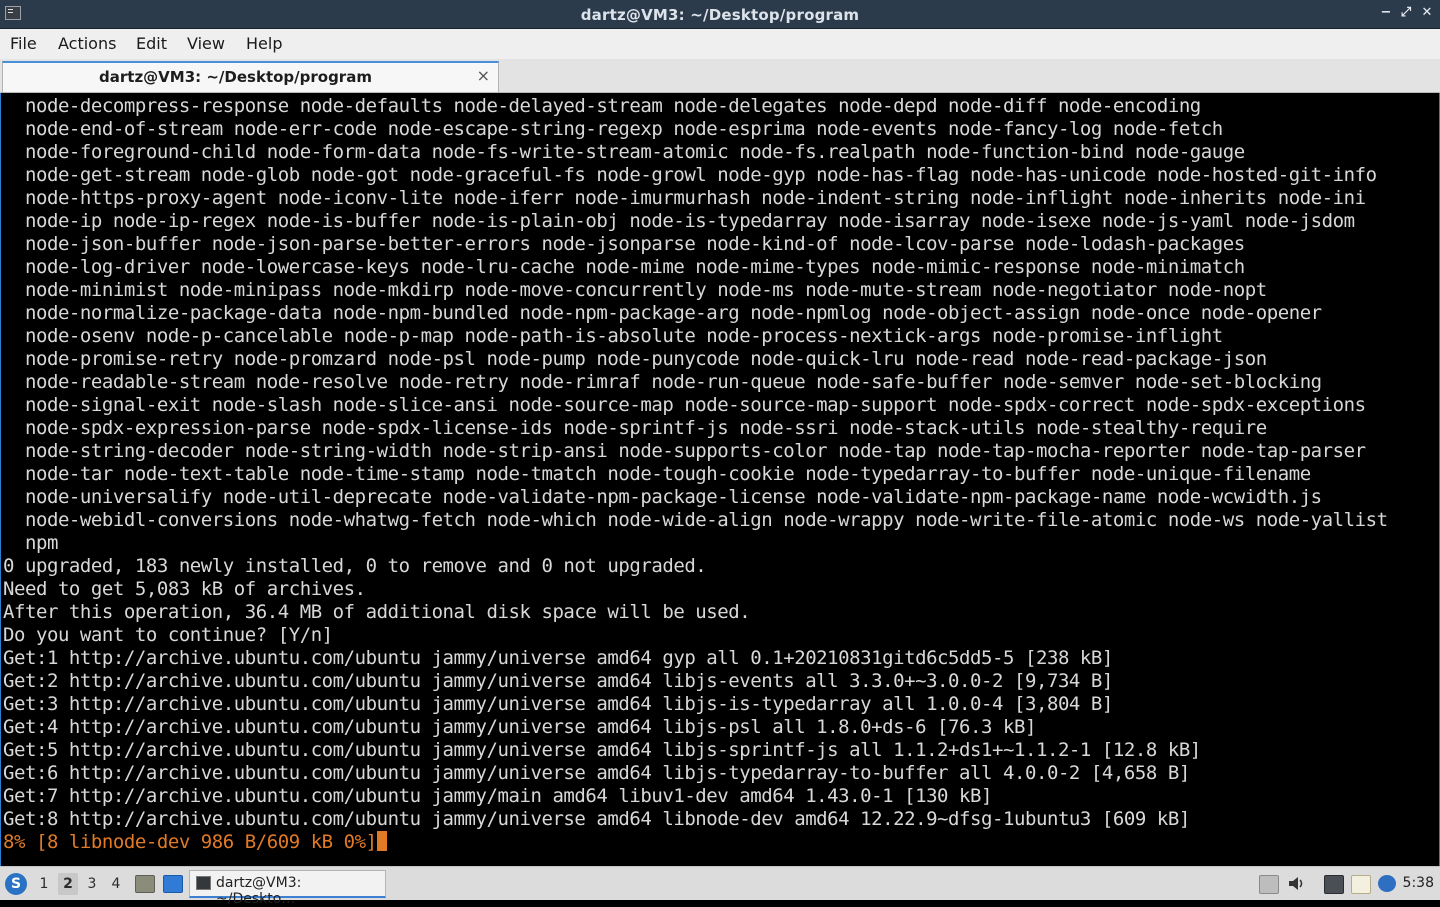  Describe the element at coordinates (145, 884) in the screenshot. I see `folder-icon` at that location.